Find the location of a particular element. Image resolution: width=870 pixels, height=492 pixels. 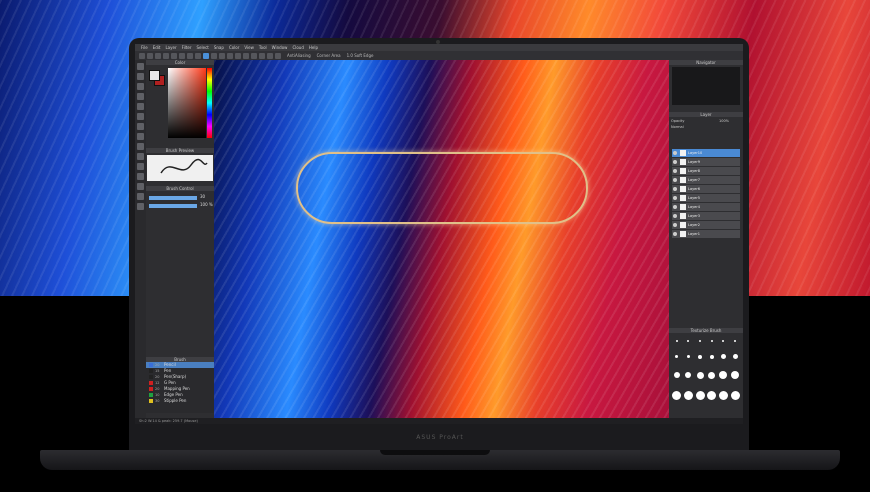

cut-icon is located at coordinates (182, 55).